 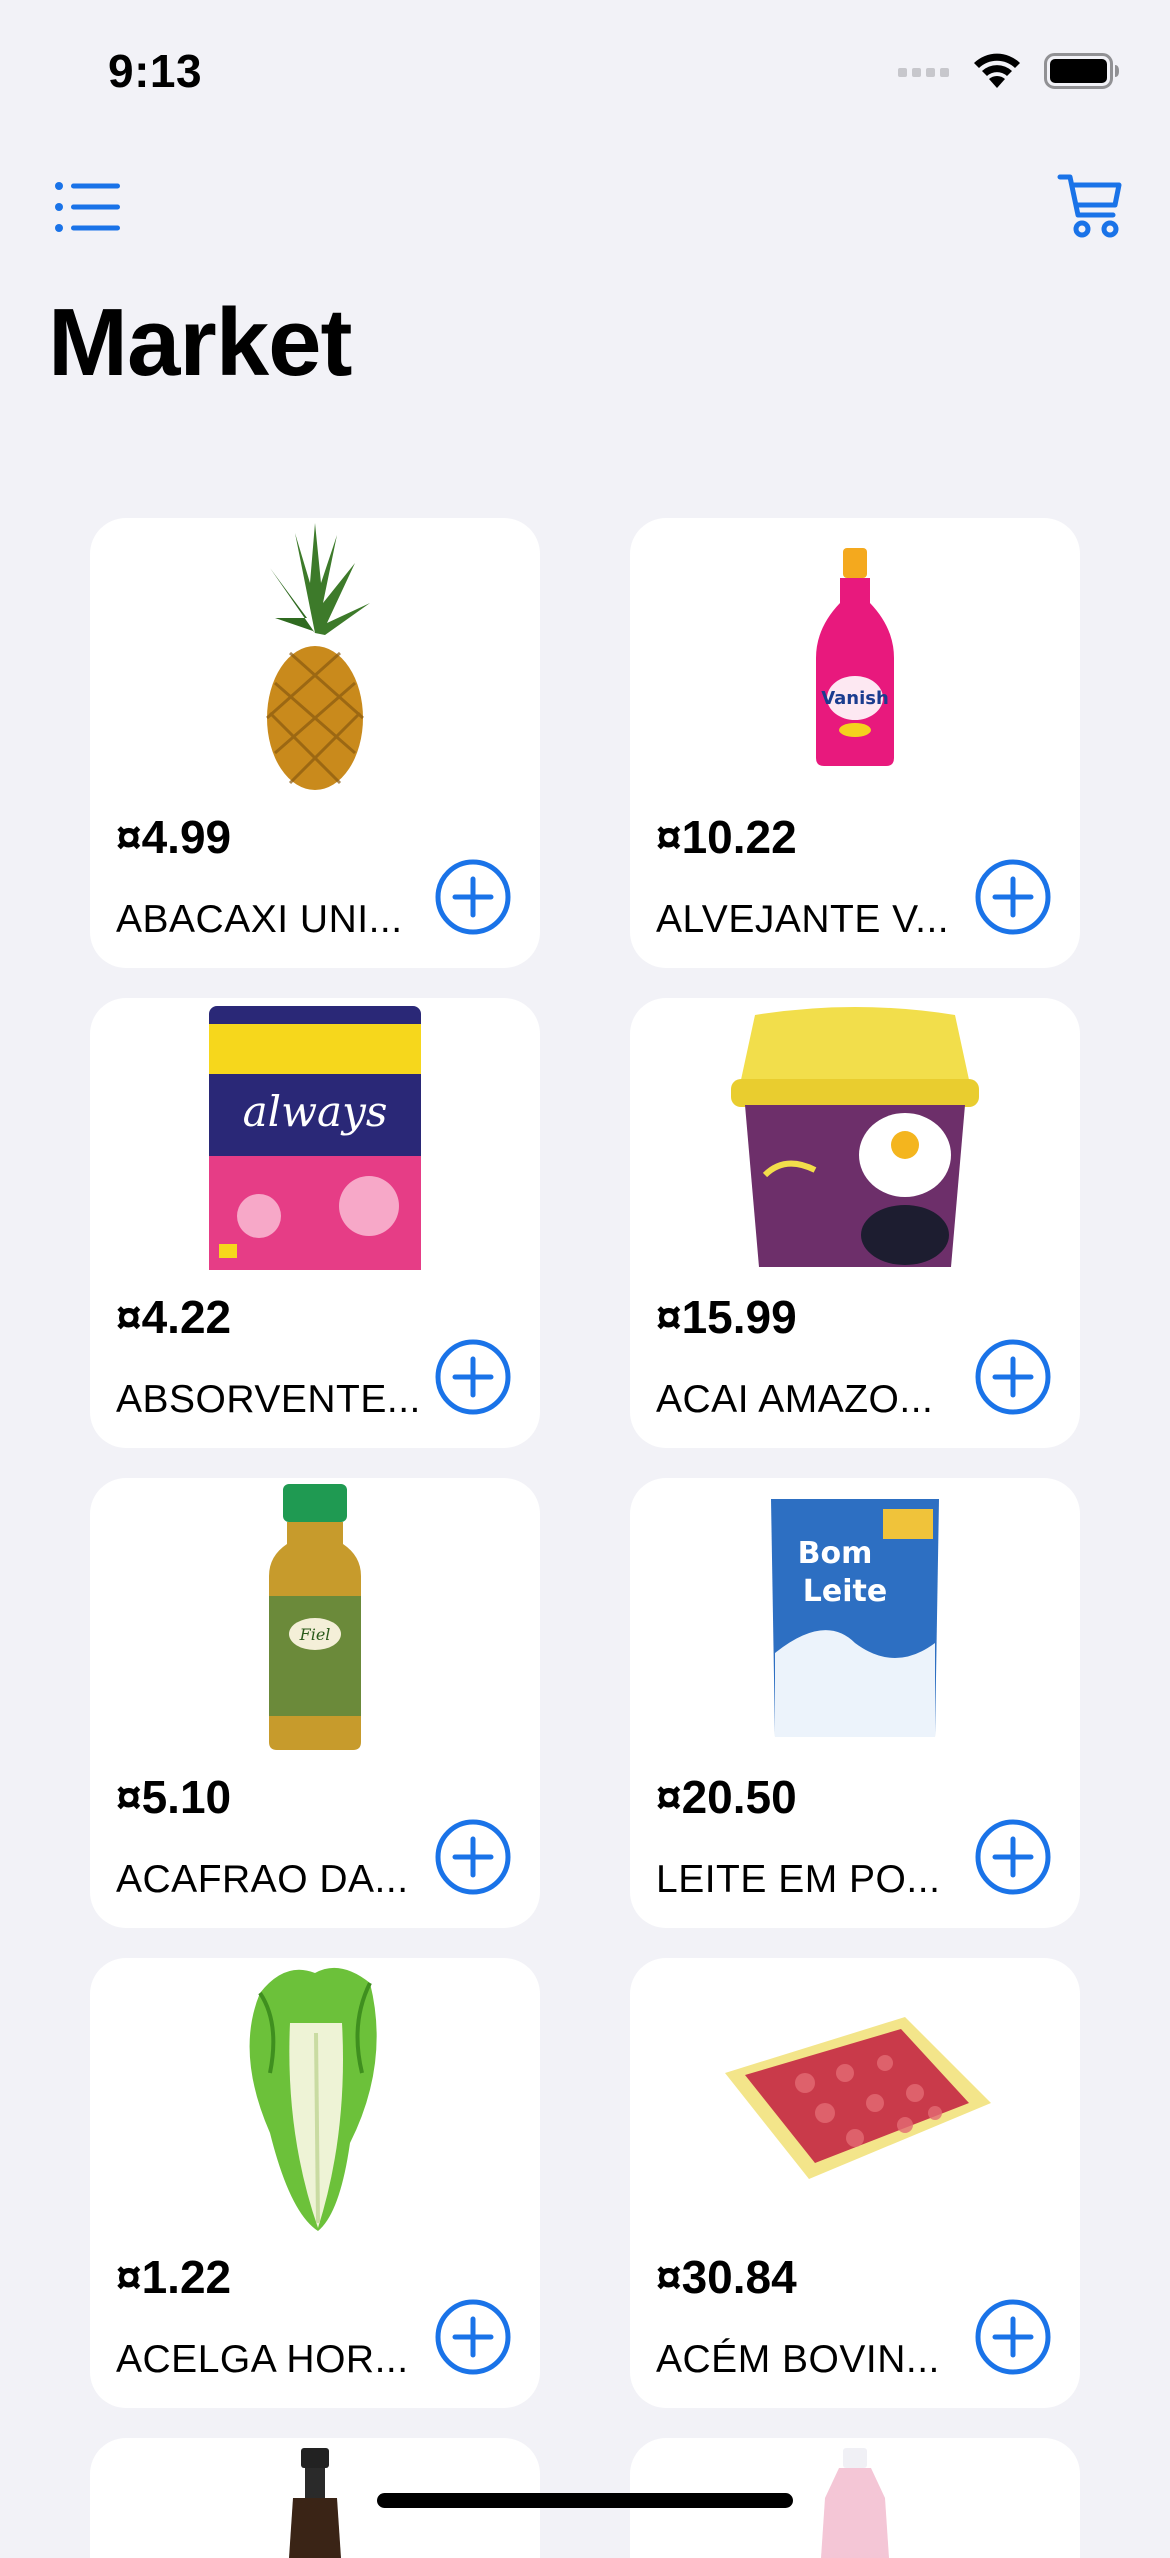 I want to click on product-image: Vanish, so click(x=855, y=658).